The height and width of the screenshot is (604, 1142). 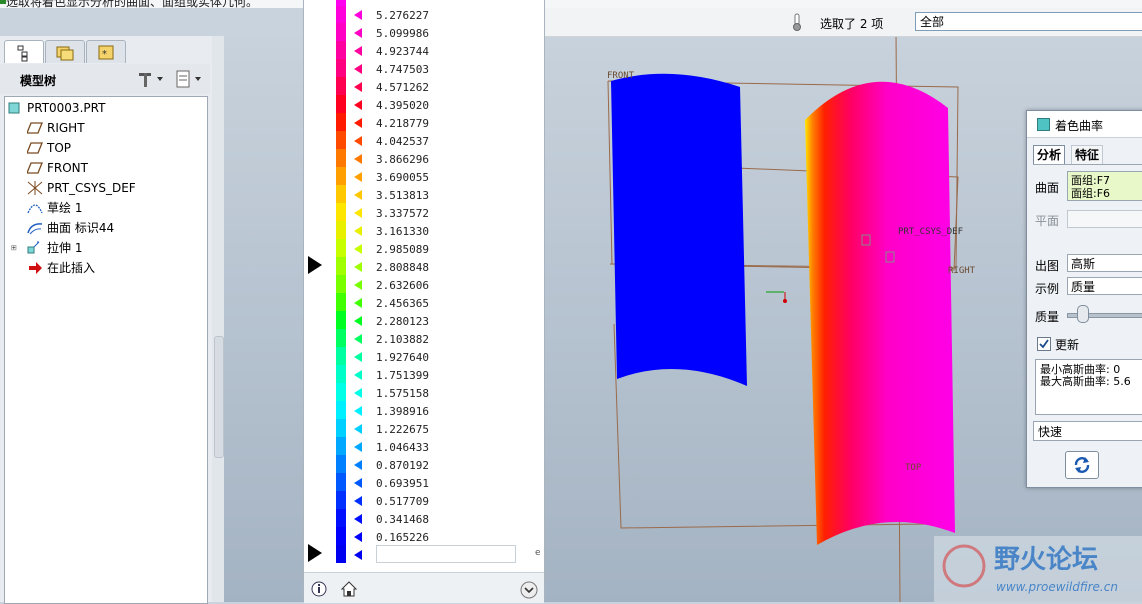 What do you see at coordinates (1104, 219) in the screenshot?
I see `plane-collector` at bounding box center [1104, 219].